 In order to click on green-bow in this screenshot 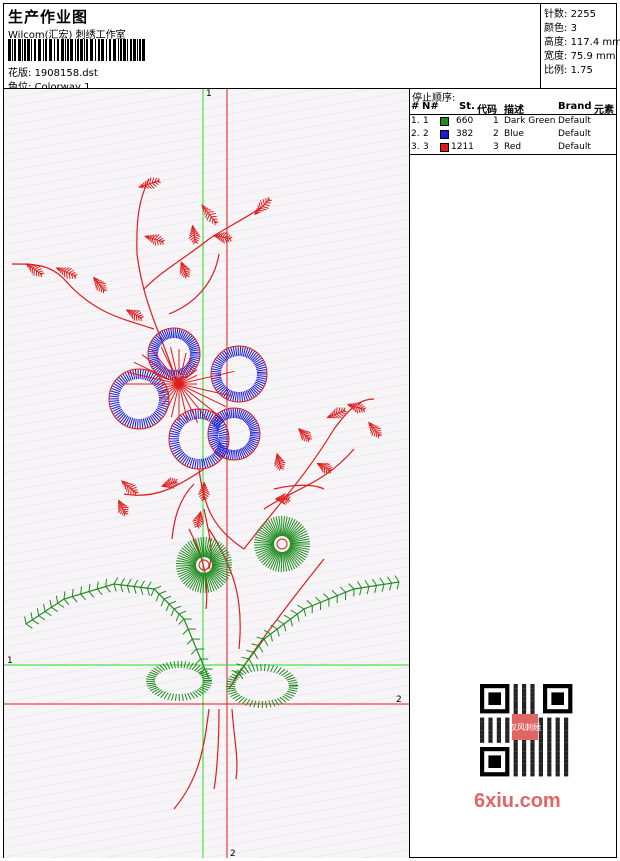, I will do `click(221, 684)`.